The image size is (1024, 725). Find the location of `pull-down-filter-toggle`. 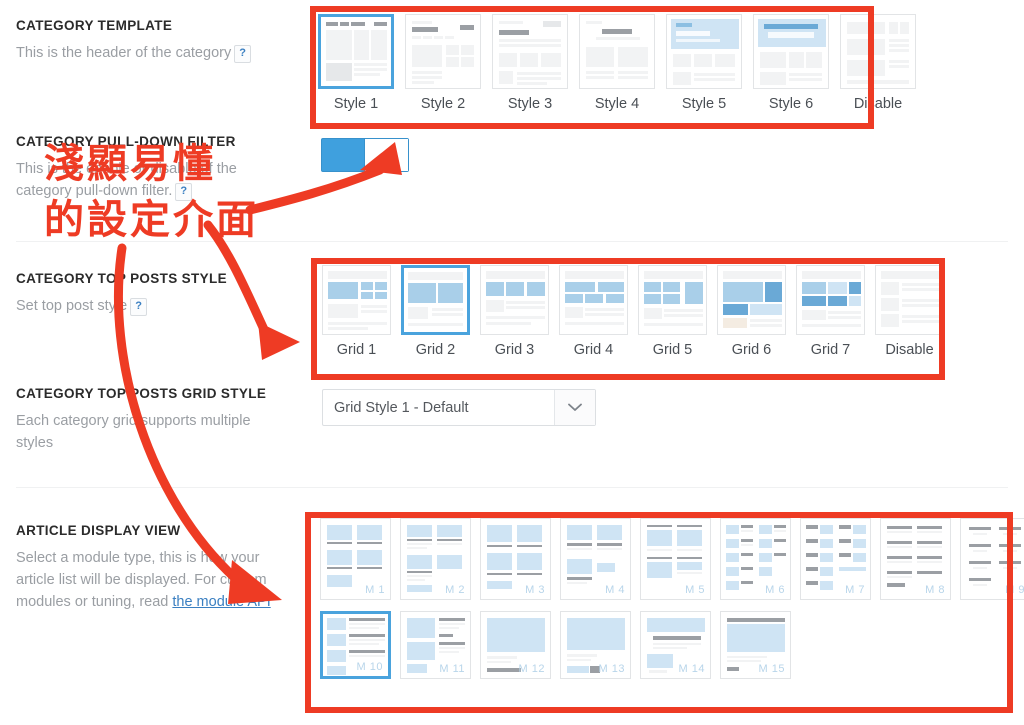

pull-down-filter-toggle is located at coordinates (365, 155).